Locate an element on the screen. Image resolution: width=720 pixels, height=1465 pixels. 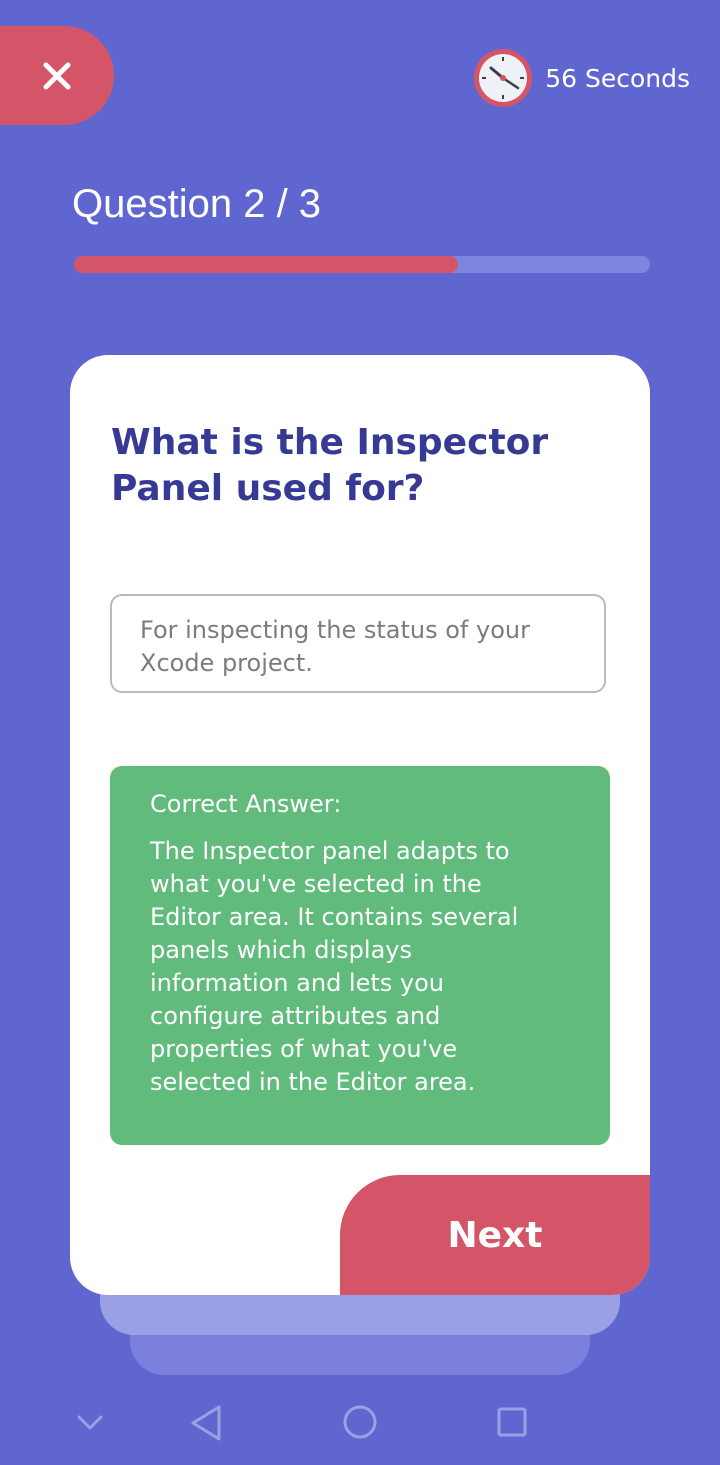
progress-bar-fill is located at coordinates (266, 264).